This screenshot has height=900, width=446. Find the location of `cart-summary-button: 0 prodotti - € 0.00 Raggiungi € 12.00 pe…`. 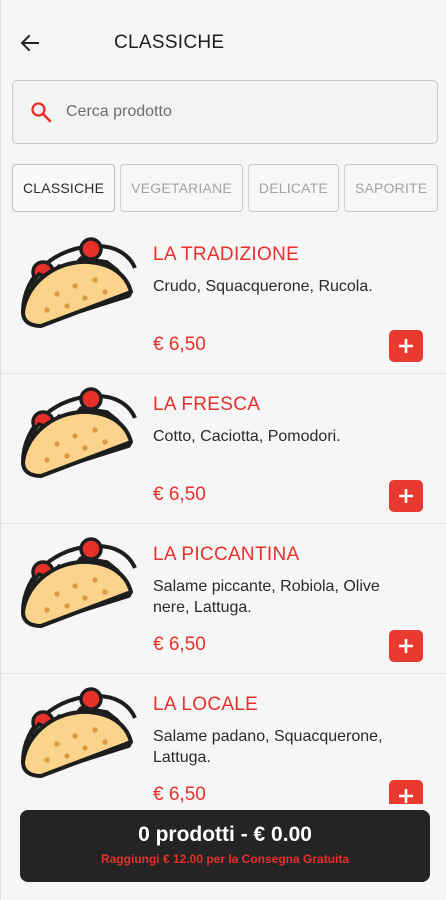

cart-summary-button: 0 prodotti - € 0.00 Raggiungi € 12.00 pe… is located at coordinates (225, 846).